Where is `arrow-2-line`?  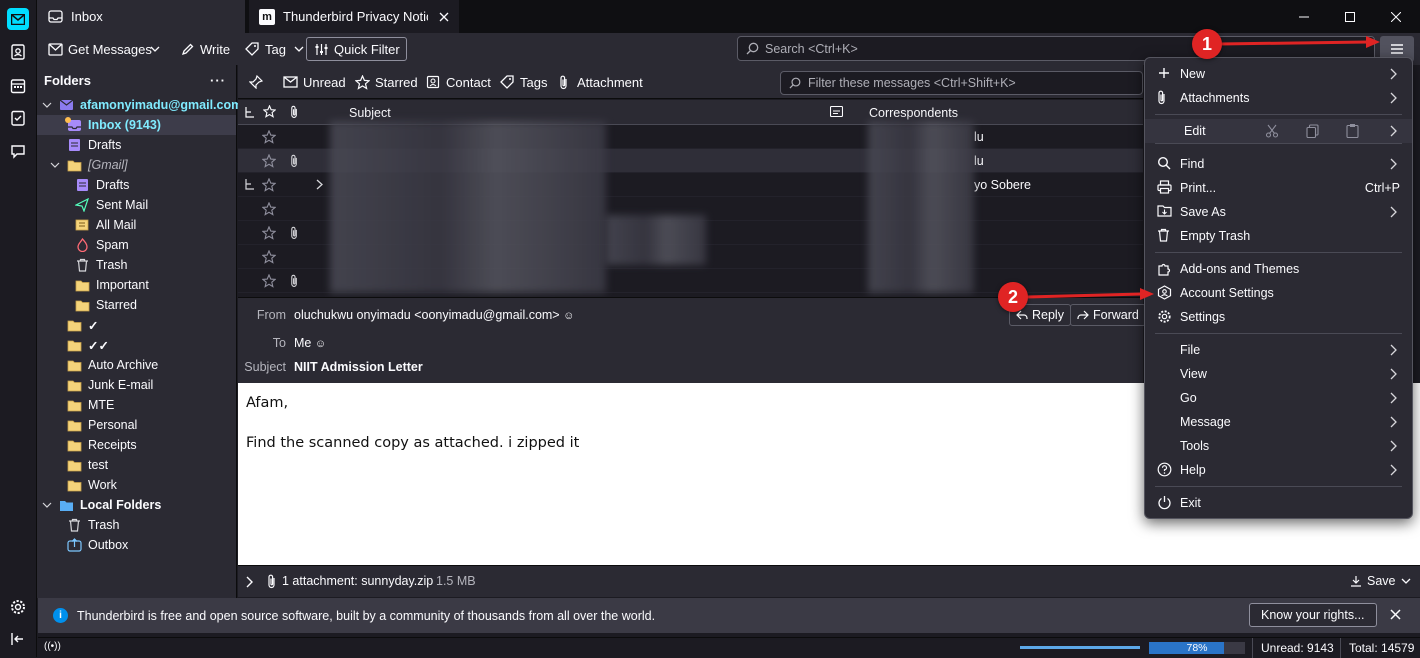
arrow-2-line is located at coordinates (1084, 295).